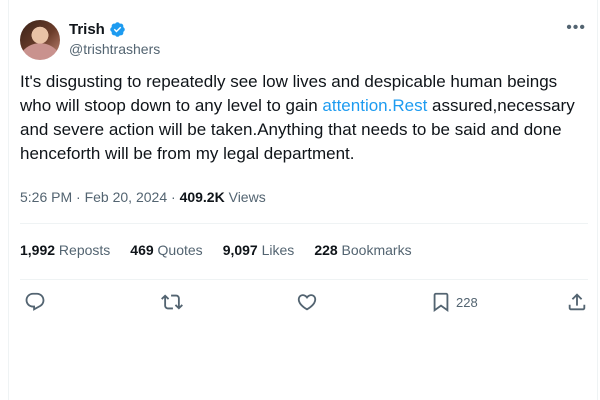  What do you see at coordinates (178, 250) in the screenshot?
I see `quotes-label: Quotes` at bounding box center [178, 250].